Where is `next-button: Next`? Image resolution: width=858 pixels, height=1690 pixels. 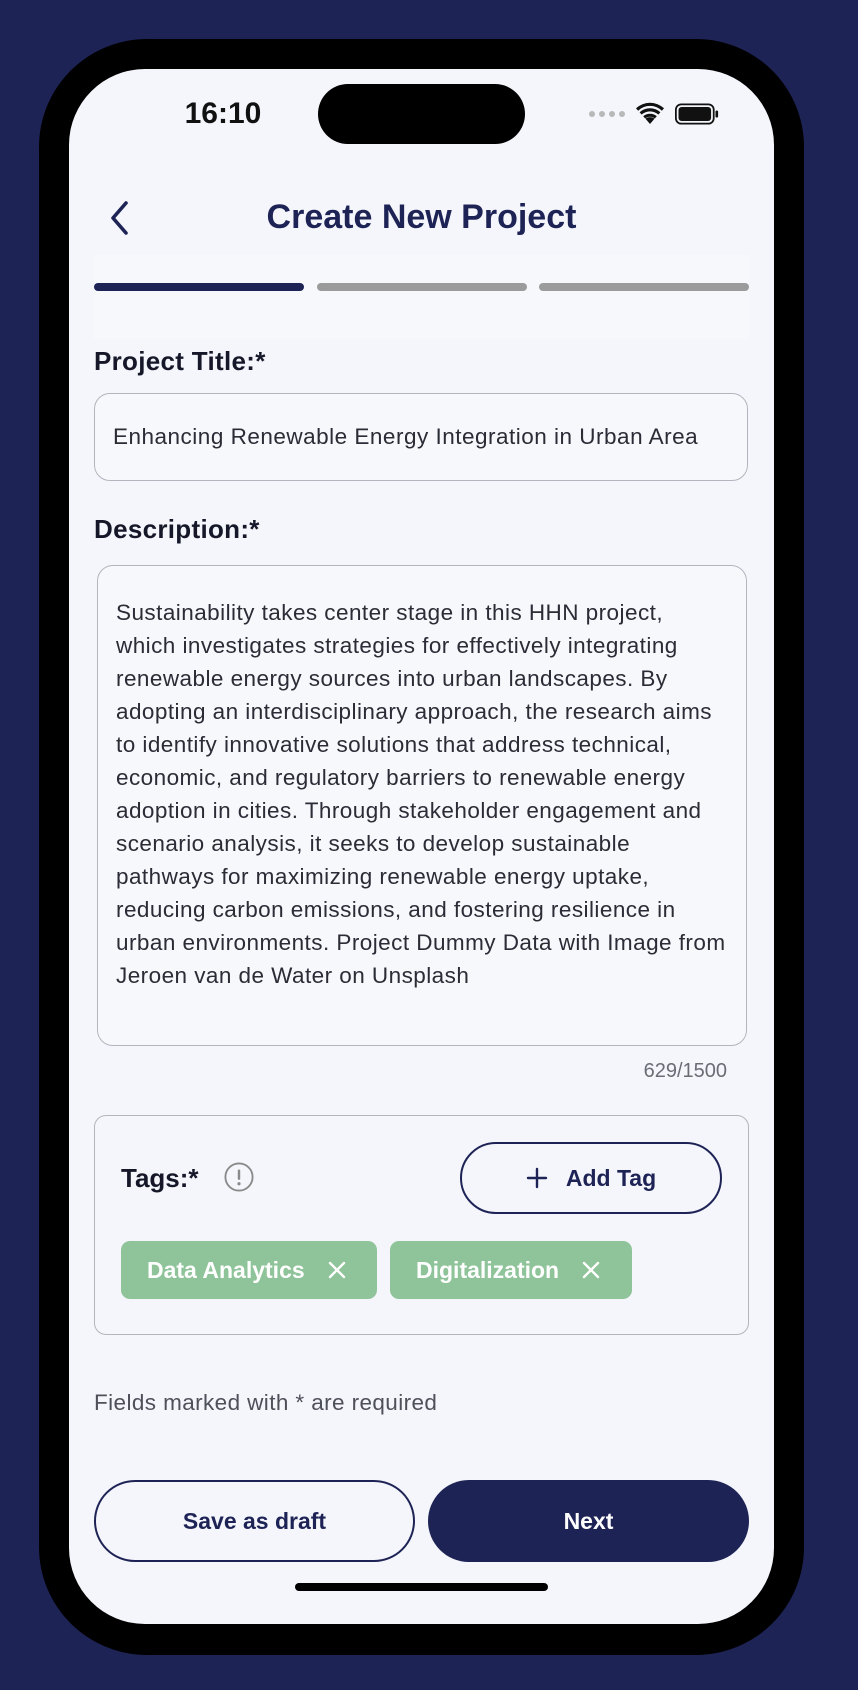 next-button: Next is located at coordinates (588, 1521).